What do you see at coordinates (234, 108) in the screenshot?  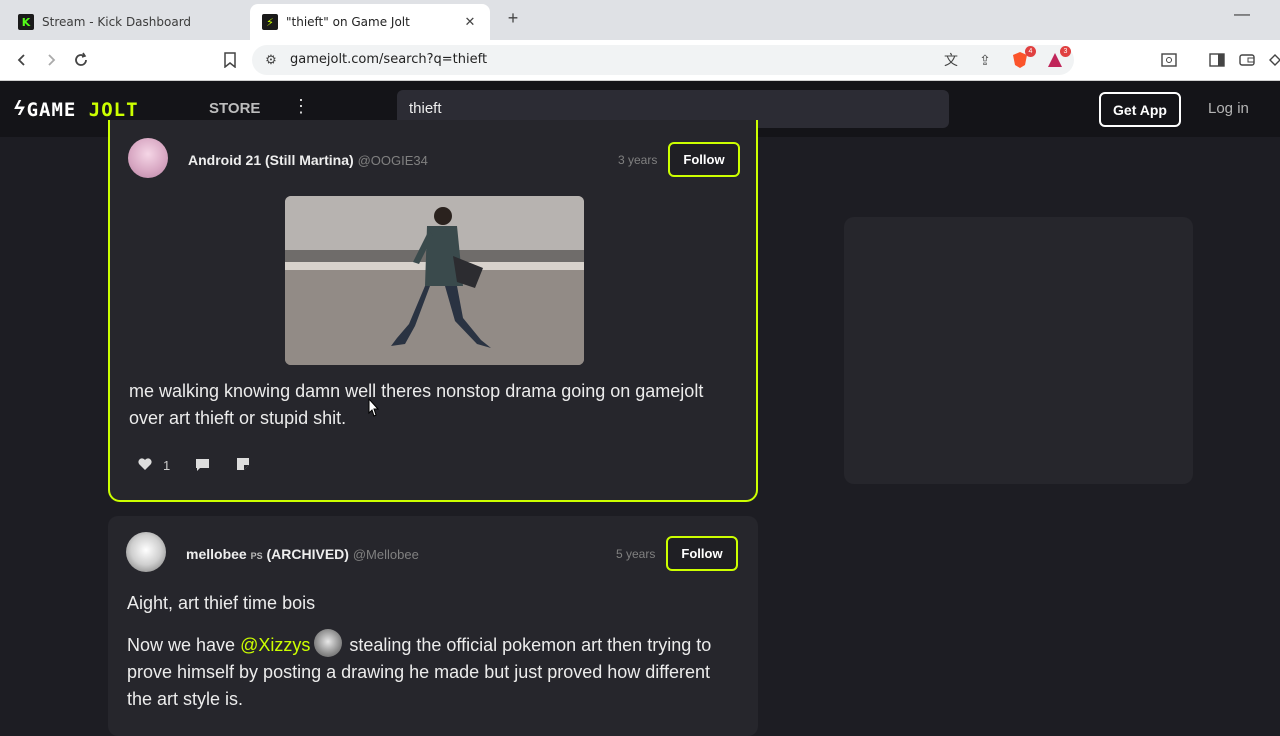 I see `store-link: STORE` at bounding box center [234, 108].